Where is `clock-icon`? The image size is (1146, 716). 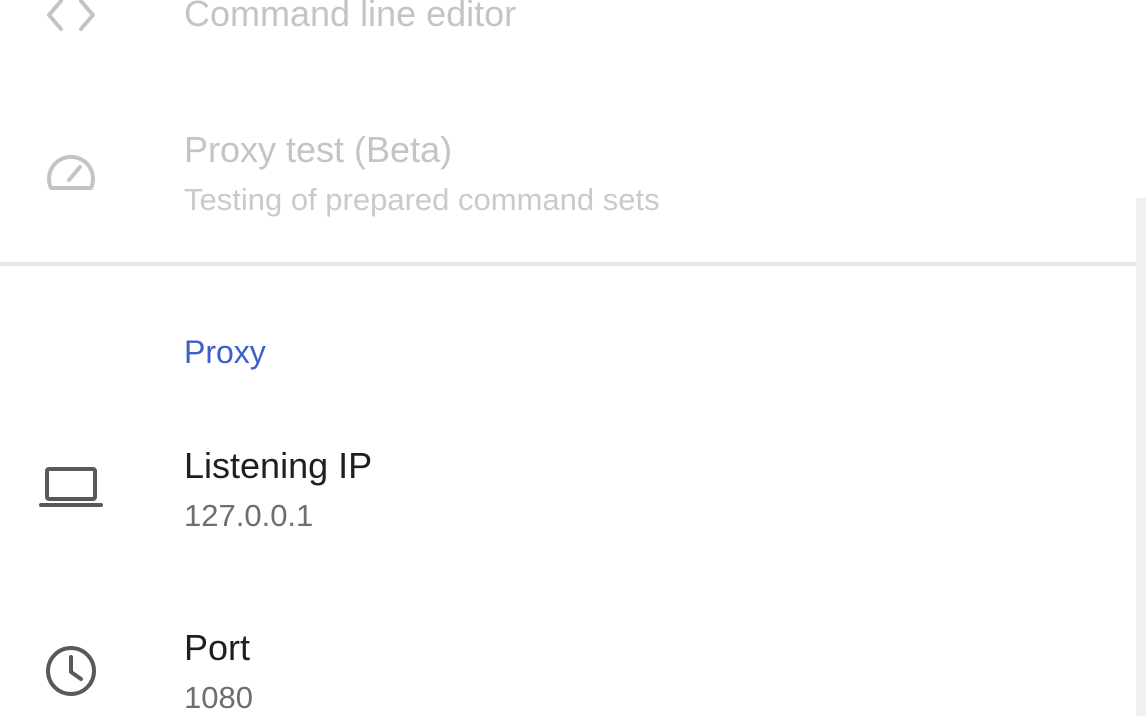 clock-icon is located at coordinates (71, 671).